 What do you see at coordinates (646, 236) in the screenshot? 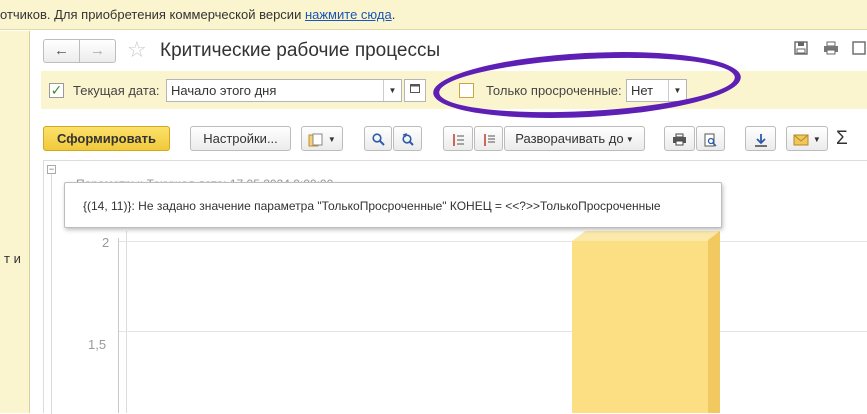
I see `bar-top-face` at bounding box center [646, 236].